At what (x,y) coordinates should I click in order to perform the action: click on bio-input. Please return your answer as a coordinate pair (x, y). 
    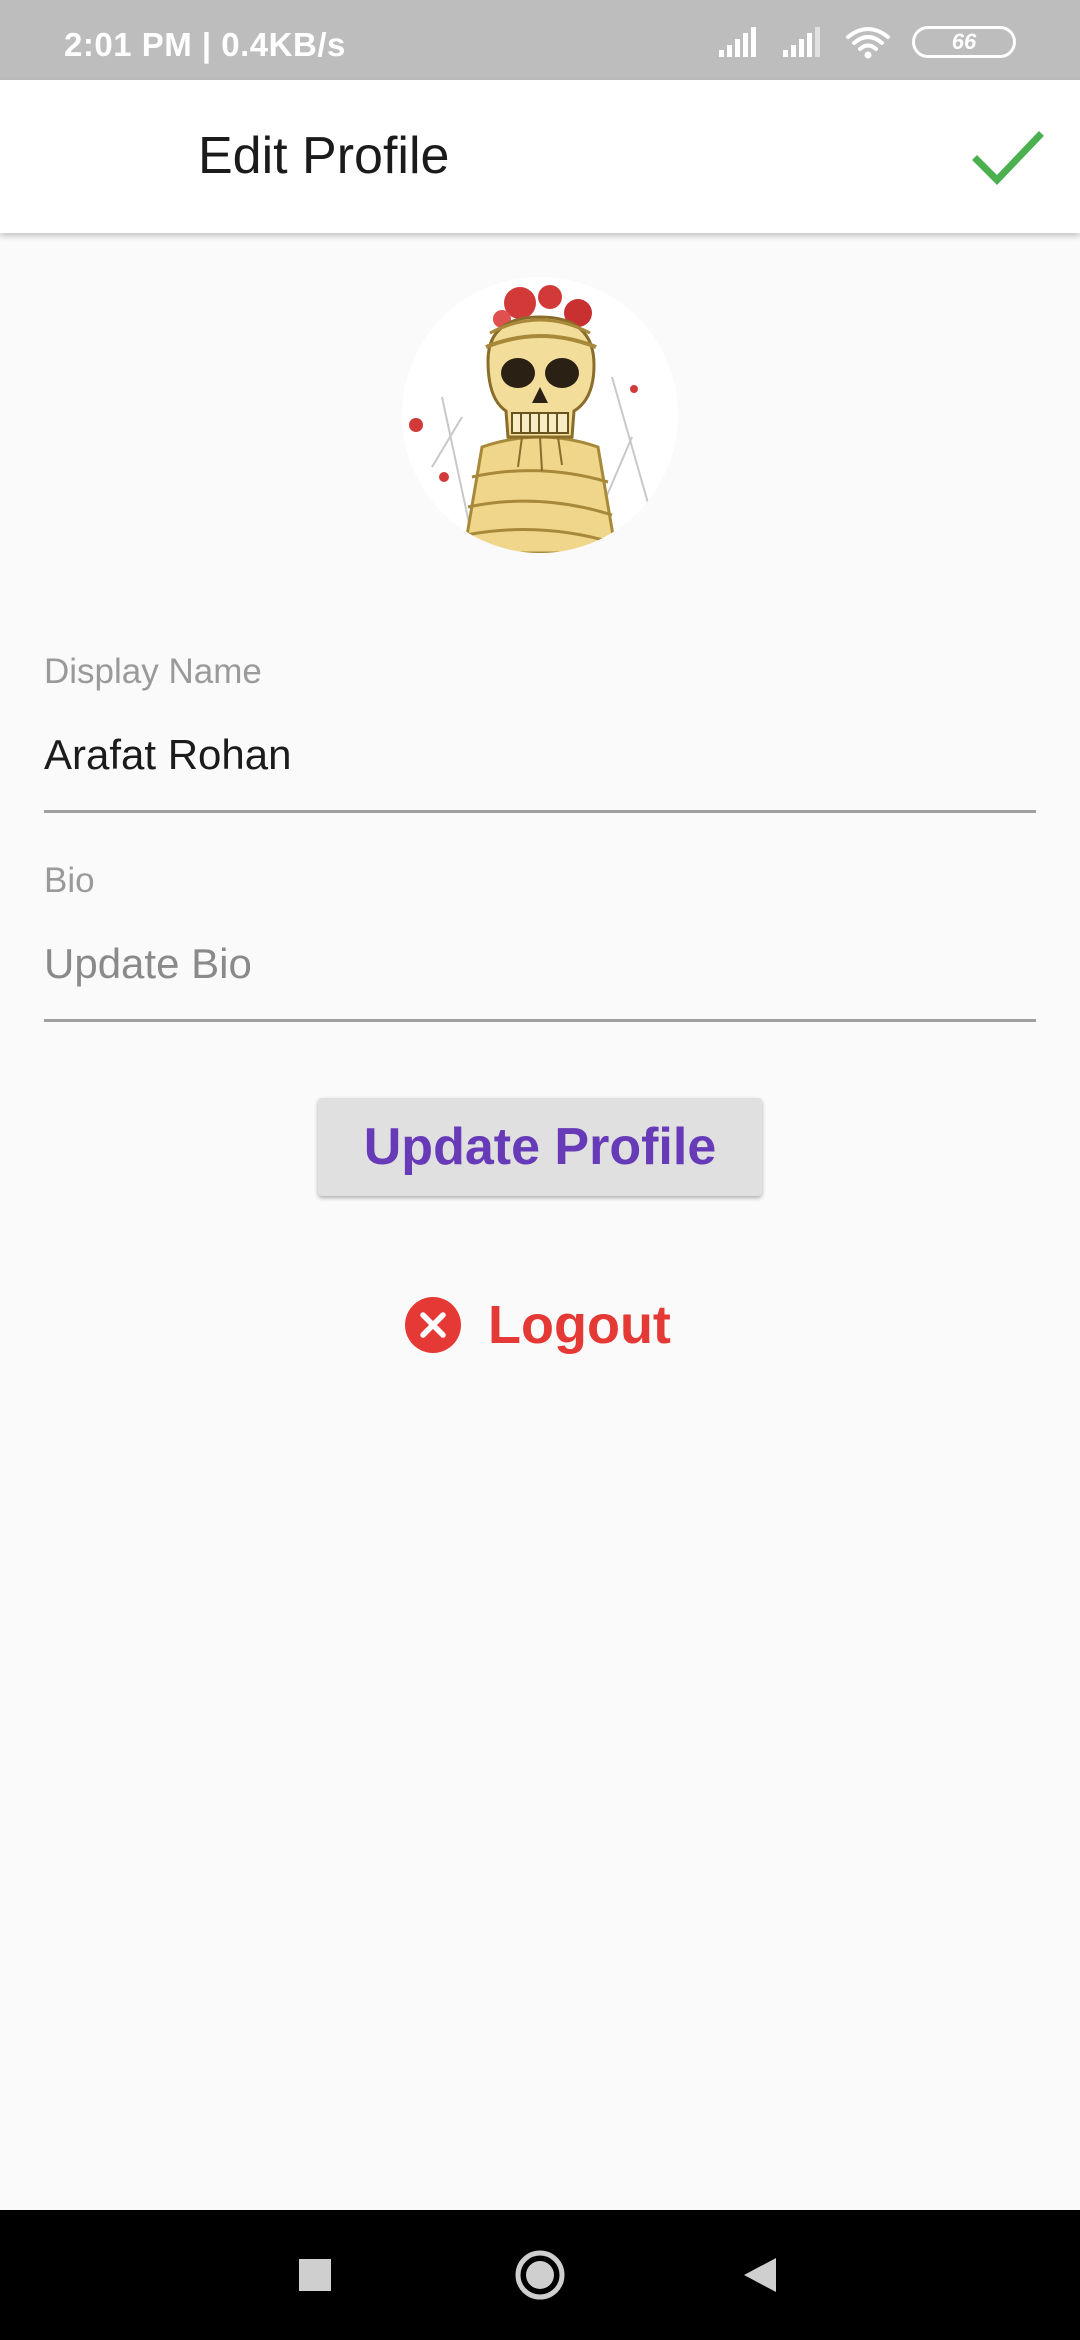
    Looking at the image, I should click on (540, 964).